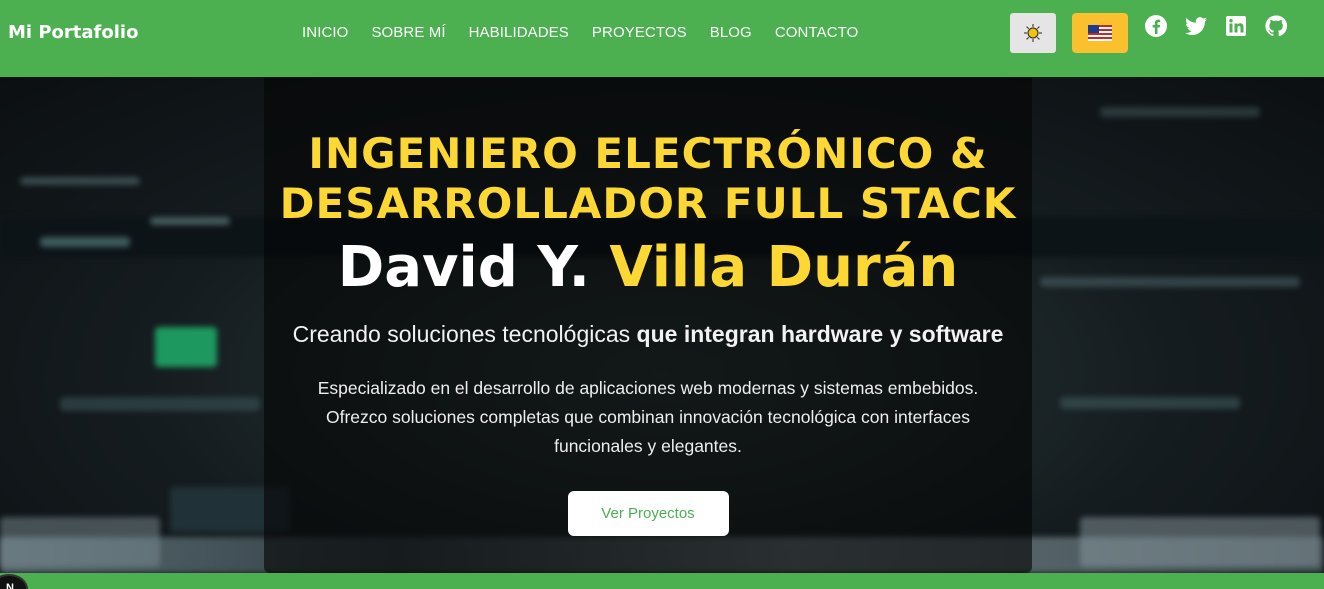 This screenshot has width=1324, height=589. Describe the element at coordinates (461, 334) in the screenshot. I see `tagline-light: Creando soluciones tecnológicas` at that location.